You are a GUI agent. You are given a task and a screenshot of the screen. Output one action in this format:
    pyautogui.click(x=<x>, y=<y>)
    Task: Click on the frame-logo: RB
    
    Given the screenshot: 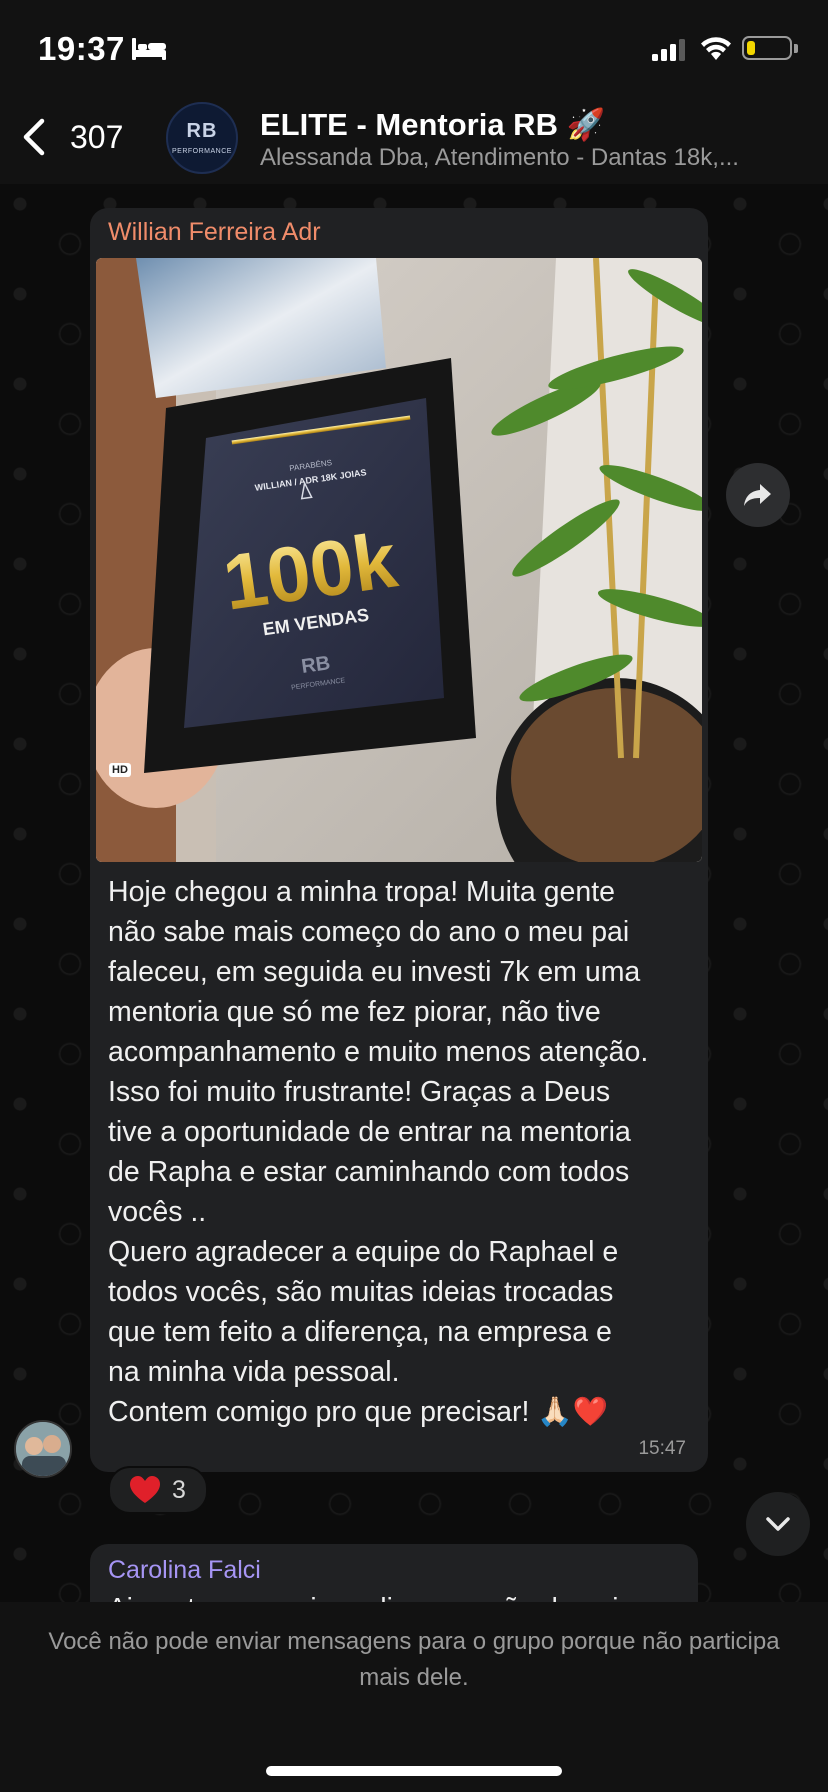 What is the action you would take?
    pyautogui.click(x=316, y=665)
    